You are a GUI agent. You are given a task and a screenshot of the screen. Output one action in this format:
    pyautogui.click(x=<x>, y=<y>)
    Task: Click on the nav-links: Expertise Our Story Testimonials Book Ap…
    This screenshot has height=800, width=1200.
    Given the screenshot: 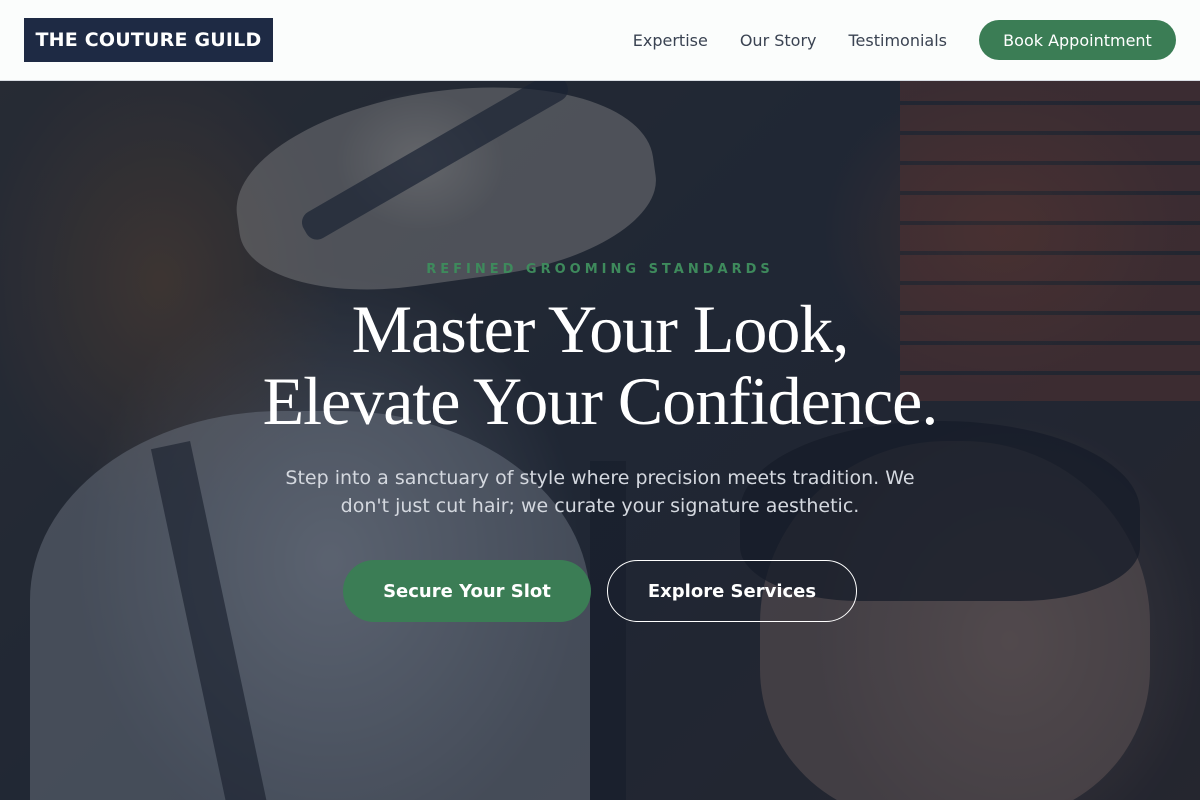 What is the action you would take?
    pyautogui.click(x=904, y=40)
    